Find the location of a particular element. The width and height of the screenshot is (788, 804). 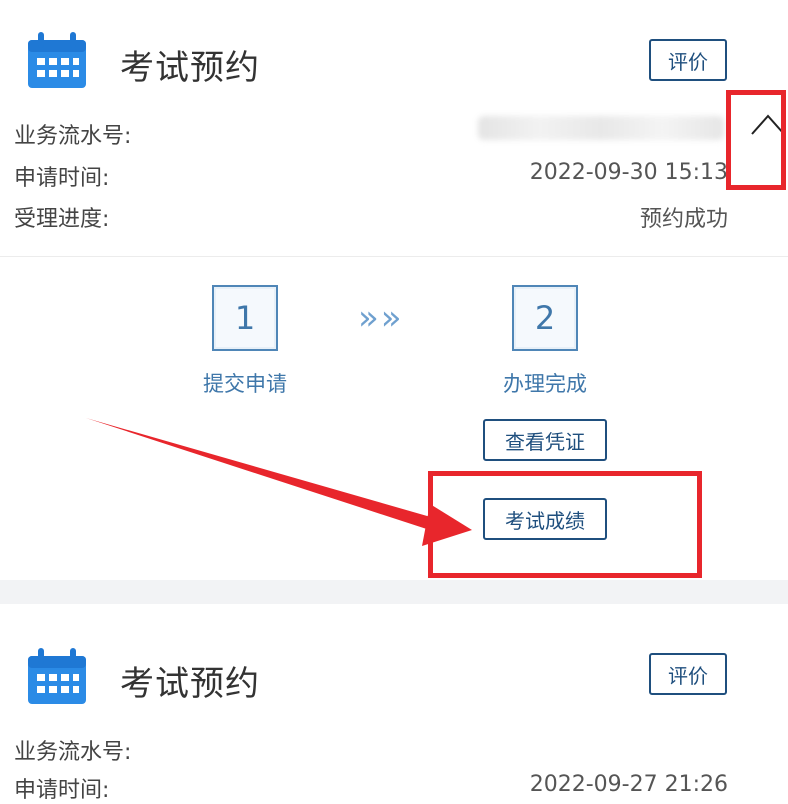

step-2-label: 办理完成 is located at coordinates (545, 384).